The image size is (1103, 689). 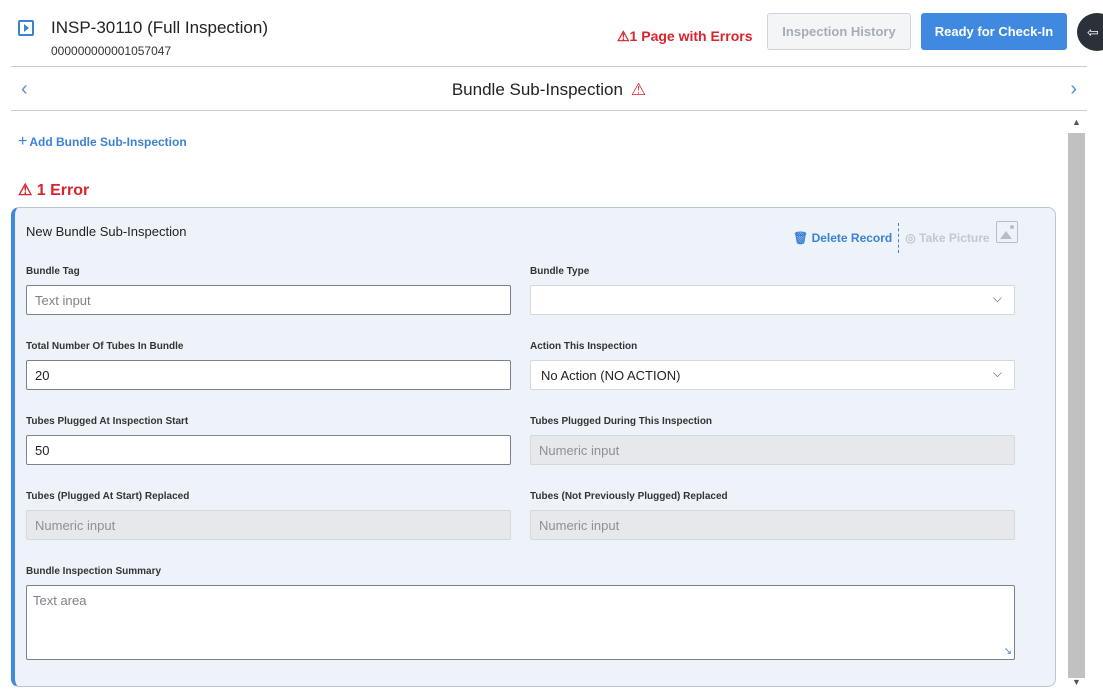 I want to click on section-title-label: Bundle Sub-Inspection, so click(x=537, y=89).